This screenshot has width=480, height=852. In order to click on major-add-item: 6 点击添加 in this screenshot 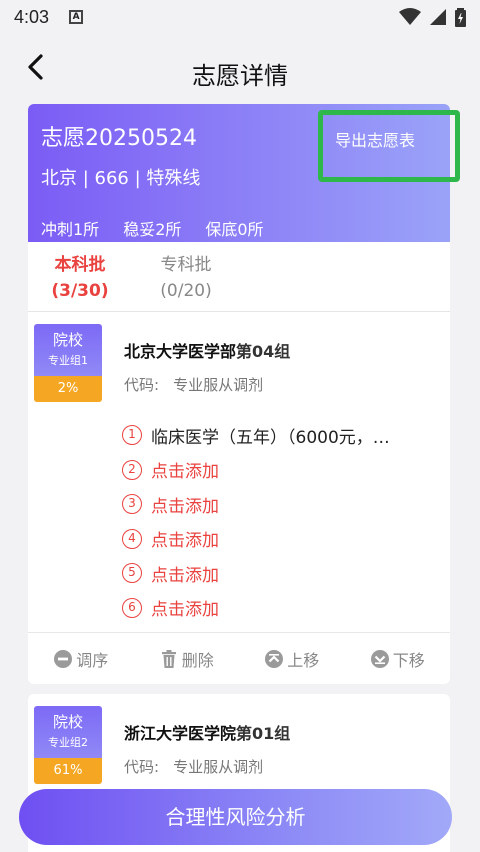, I will do `click(282, 608)`.